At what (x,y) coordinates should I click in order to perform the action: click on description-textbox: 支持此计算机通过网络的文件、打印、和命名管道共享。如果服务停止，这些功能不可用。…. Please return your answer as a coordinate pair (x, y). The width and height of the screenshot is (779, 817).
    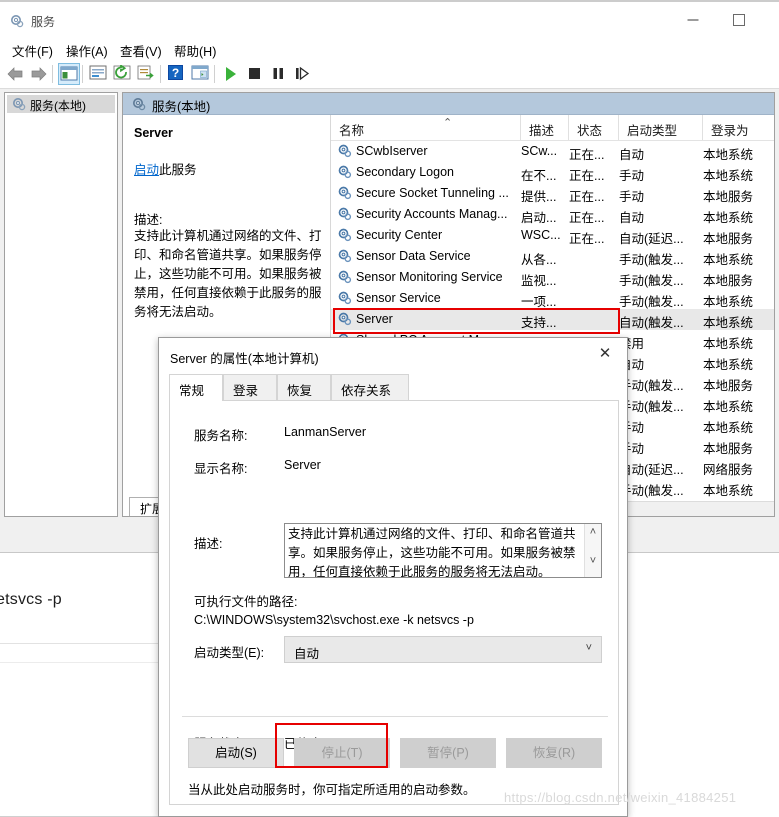
    Looking at the image, I should click on (443, 550).